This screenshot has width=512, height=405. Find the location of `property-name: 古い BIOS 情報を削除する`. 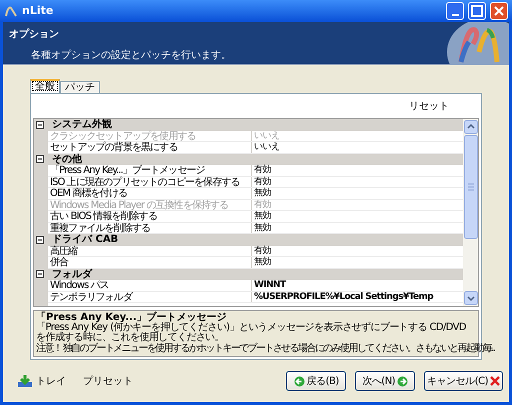

property-name: 古い BIOS 情報を削除する is located at coordinates (150, 216).